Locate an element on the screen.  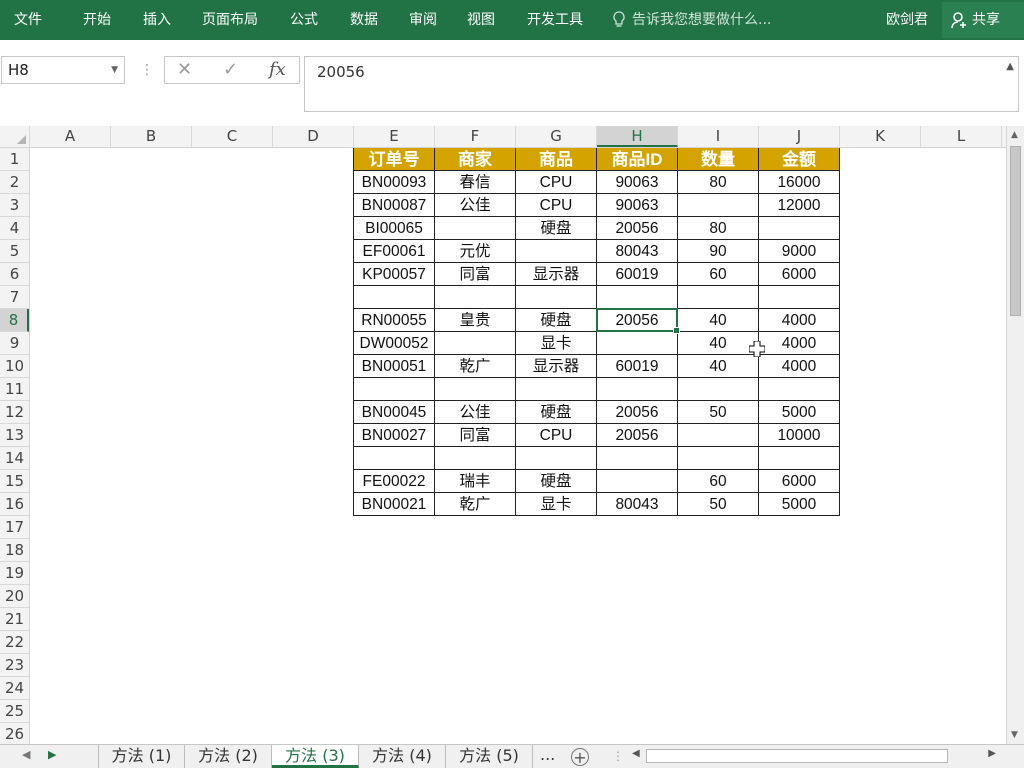
table-header-cell: 商品 is located at coordinates (556, 159).